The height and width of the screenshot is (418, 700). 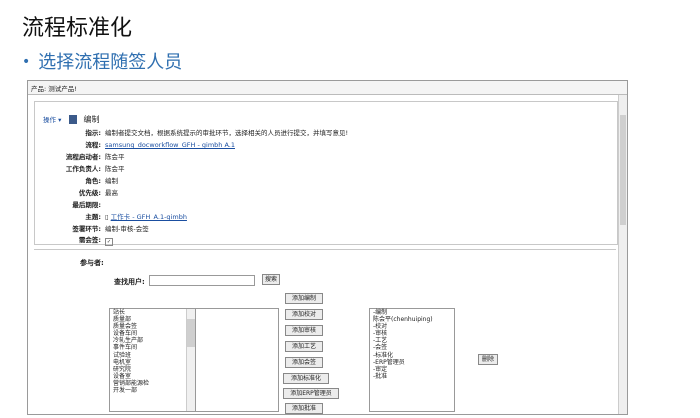 What do you see at coordinates (101, 181) in the screenshot?
I see `field-role: 角色: 编制` at bounding box center [101, 181].